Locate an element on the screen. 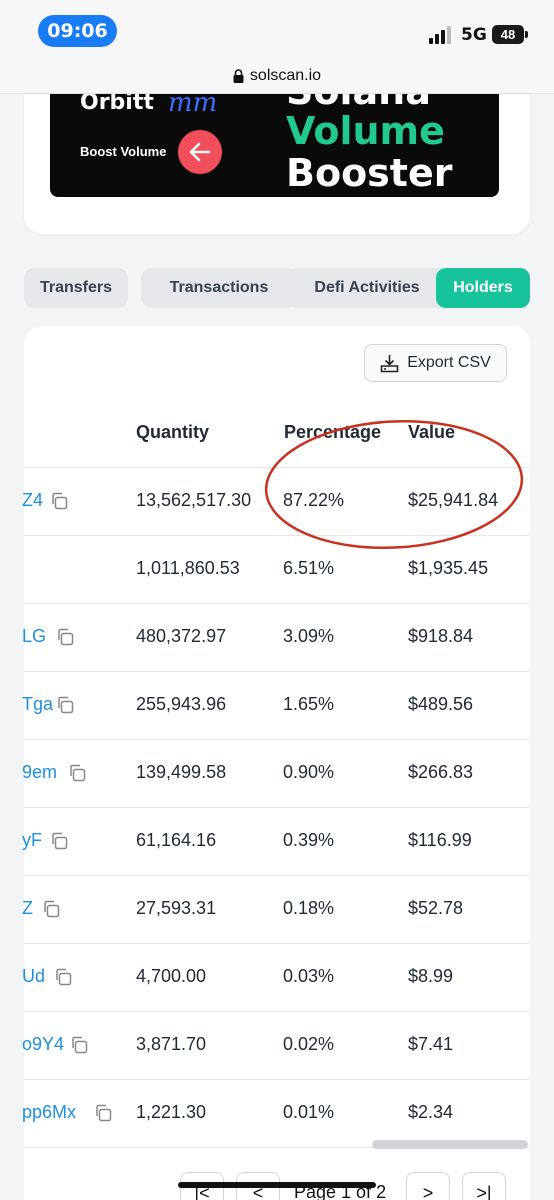 The image size is (554, 1200). holder-value: $52.78 is located at coordinates (436, 908).